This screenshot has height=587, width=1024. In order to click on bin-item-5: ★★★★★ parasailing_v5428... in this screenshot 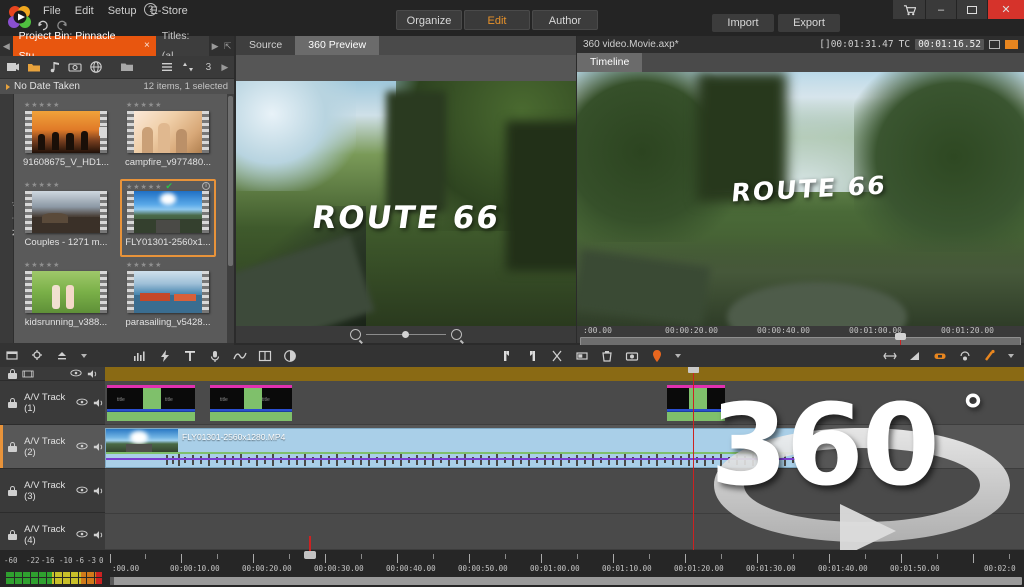, I will do `click(168, 298)`.